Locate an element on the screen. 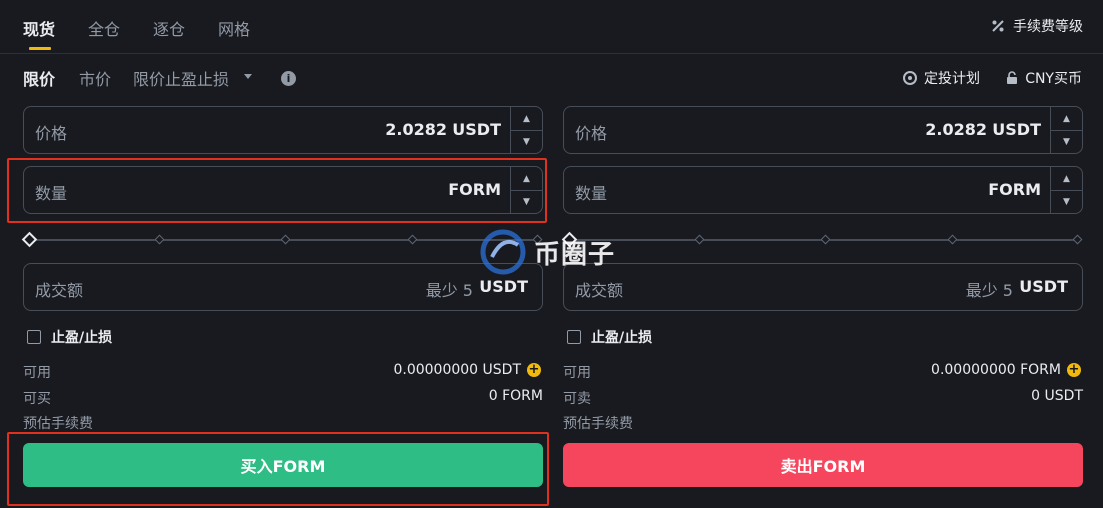  buy-price-unit: USDT is located at coordinates (476, 129).